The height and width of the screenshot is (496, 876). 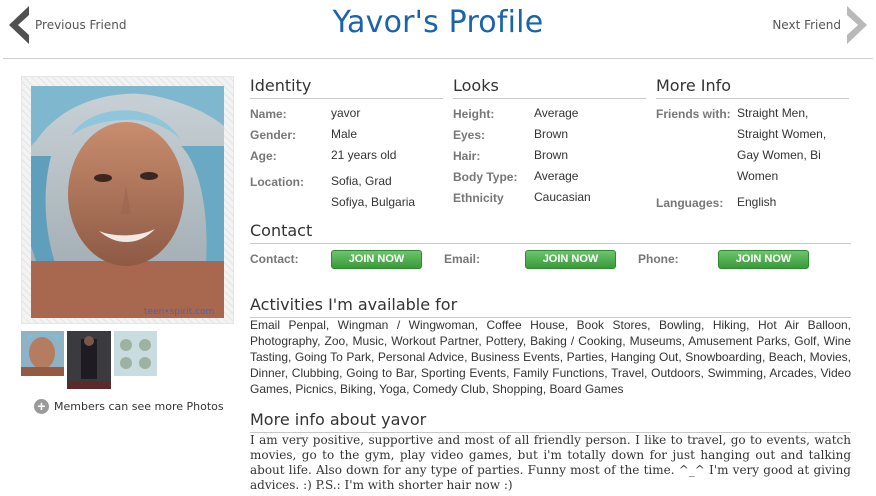 What do you see at coordinates (376, 259) in the screenshot?
I see `contact-join-button: JOIN NOW` at bounding box center [376, 259].